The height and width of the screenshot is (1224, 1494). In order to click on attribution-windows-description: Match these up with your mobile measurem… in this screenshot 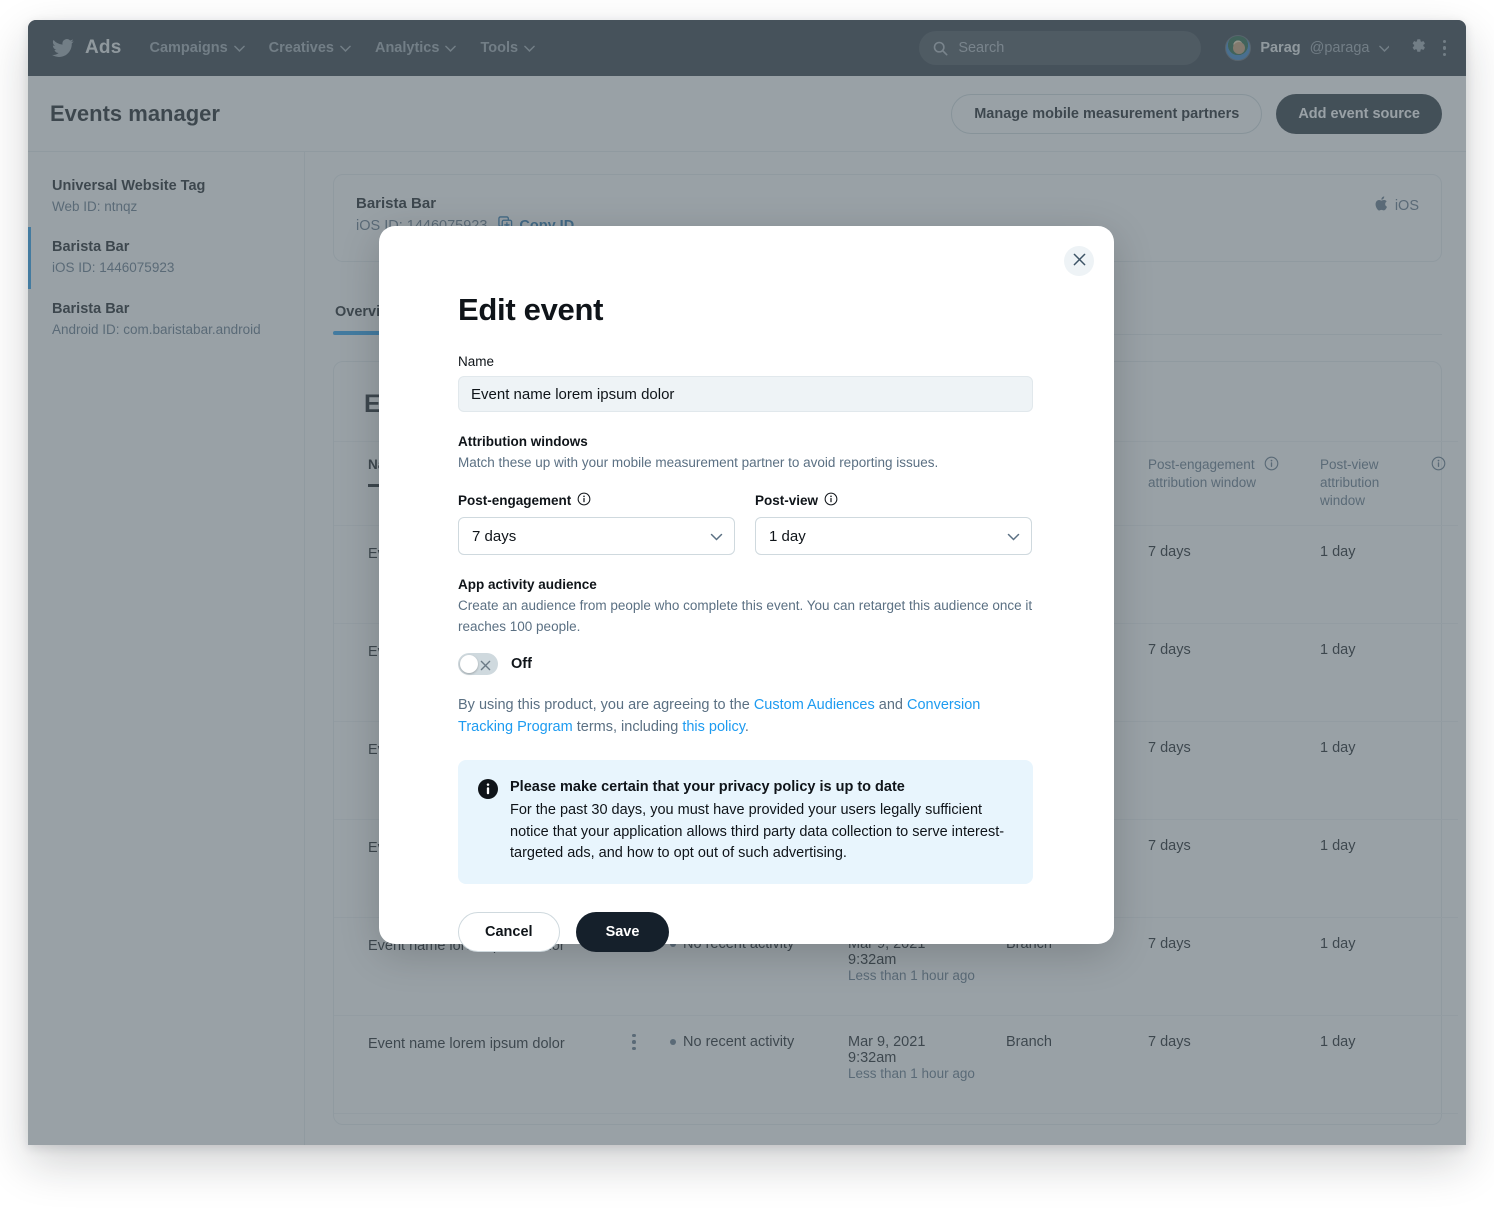, I will do `click(698, 462)`.